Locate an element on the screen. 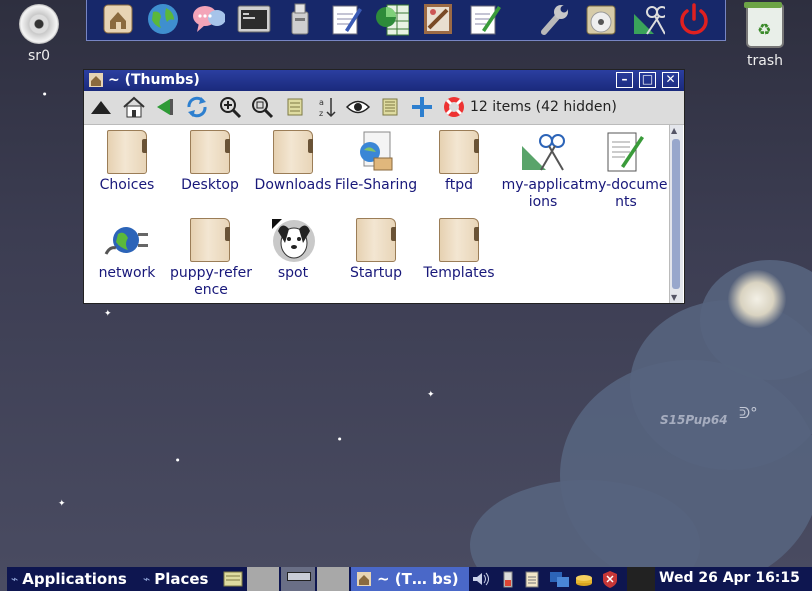 Image resolution: width=812 pixels, height=591 pixels. details-icon is located at coordinates (390, 107).